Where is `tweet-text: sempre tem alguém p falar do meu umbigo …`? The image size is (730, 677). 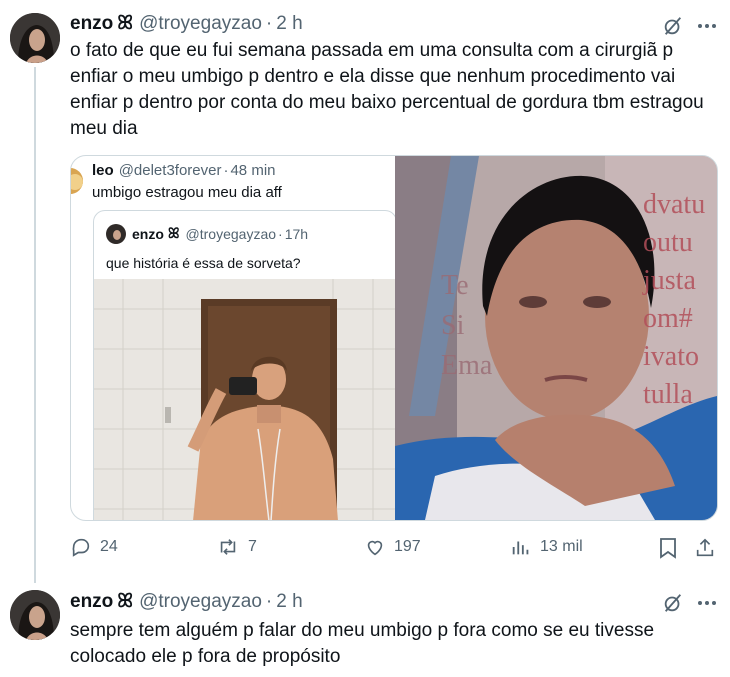 tweet-text: sempre tem alguém p falar do meu umbigo … is located at coordinates (397, 644).